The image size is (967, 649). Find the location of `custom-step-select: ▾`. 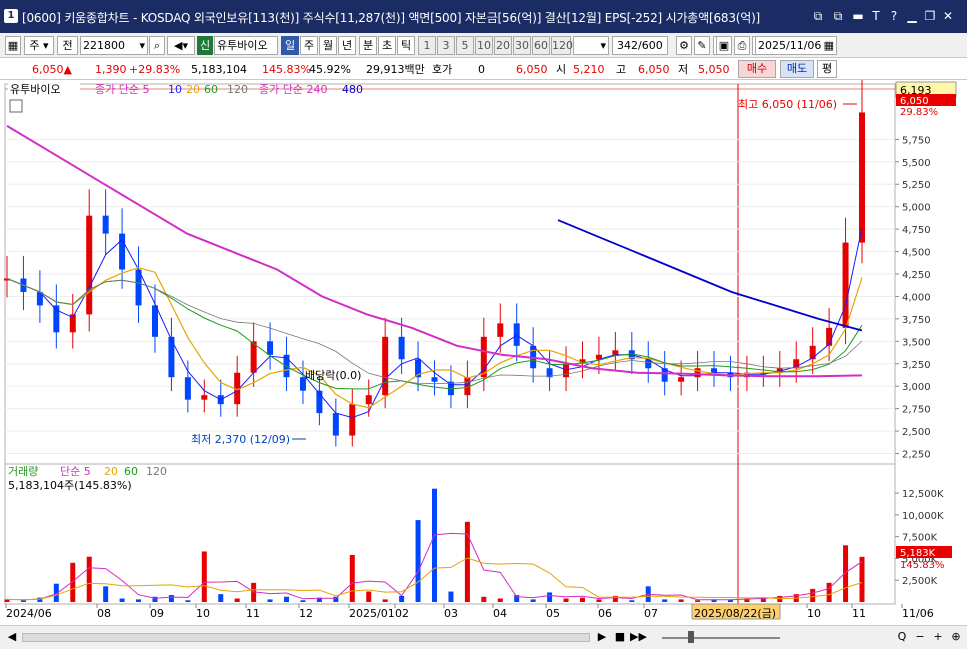

custom-step-select: ▾ is located at coordinates (591, 45).